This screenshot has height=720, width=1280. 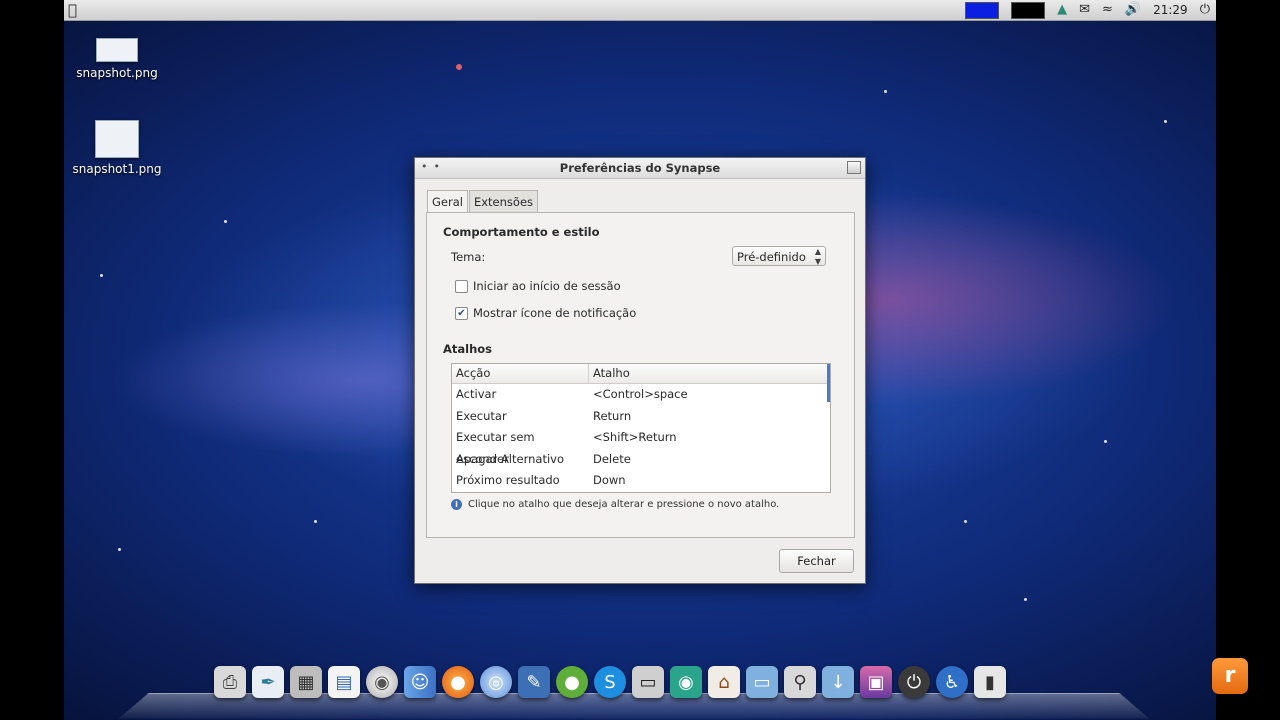 What do you see at coordinates (510, 458) in the screenshot?
I see `action-cell: Apagar Alternativo` at bounding box center [510, 458].